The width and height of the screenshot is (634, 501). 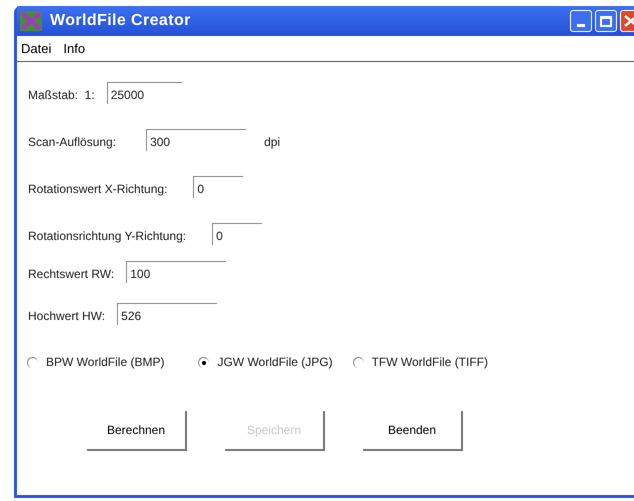 What do you see at coordinates (413, 431) in the screenshot?
I see `action-button: Beenden` at bounding box center [413, 431].